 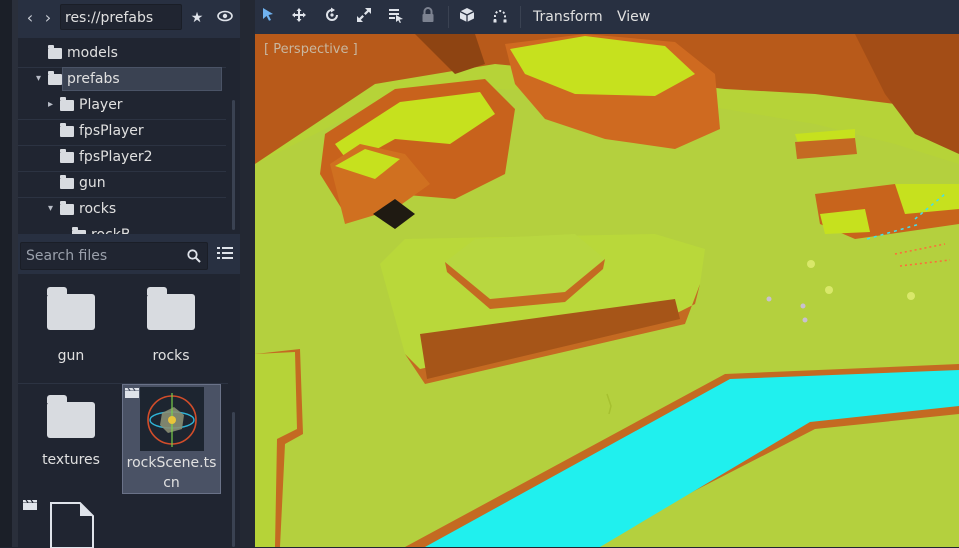 I want to click on tree-item-rocks: ▾ rocks, so click(x=122, y=209).